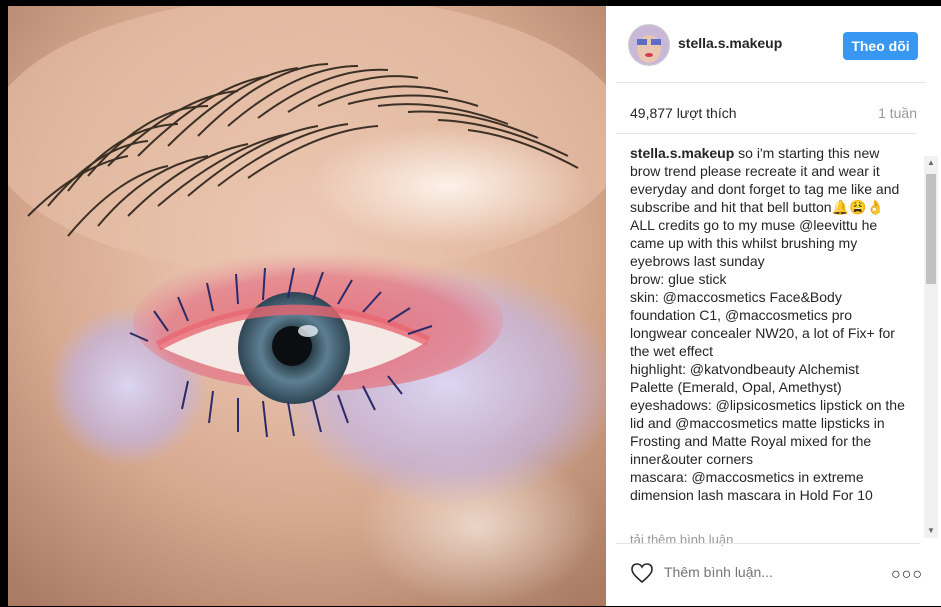 The image size is (941, 607). Describe the element at coordinates (931, 163) in the screenshot. I see `scroll-up-arrow-icon: ▲` at that location.